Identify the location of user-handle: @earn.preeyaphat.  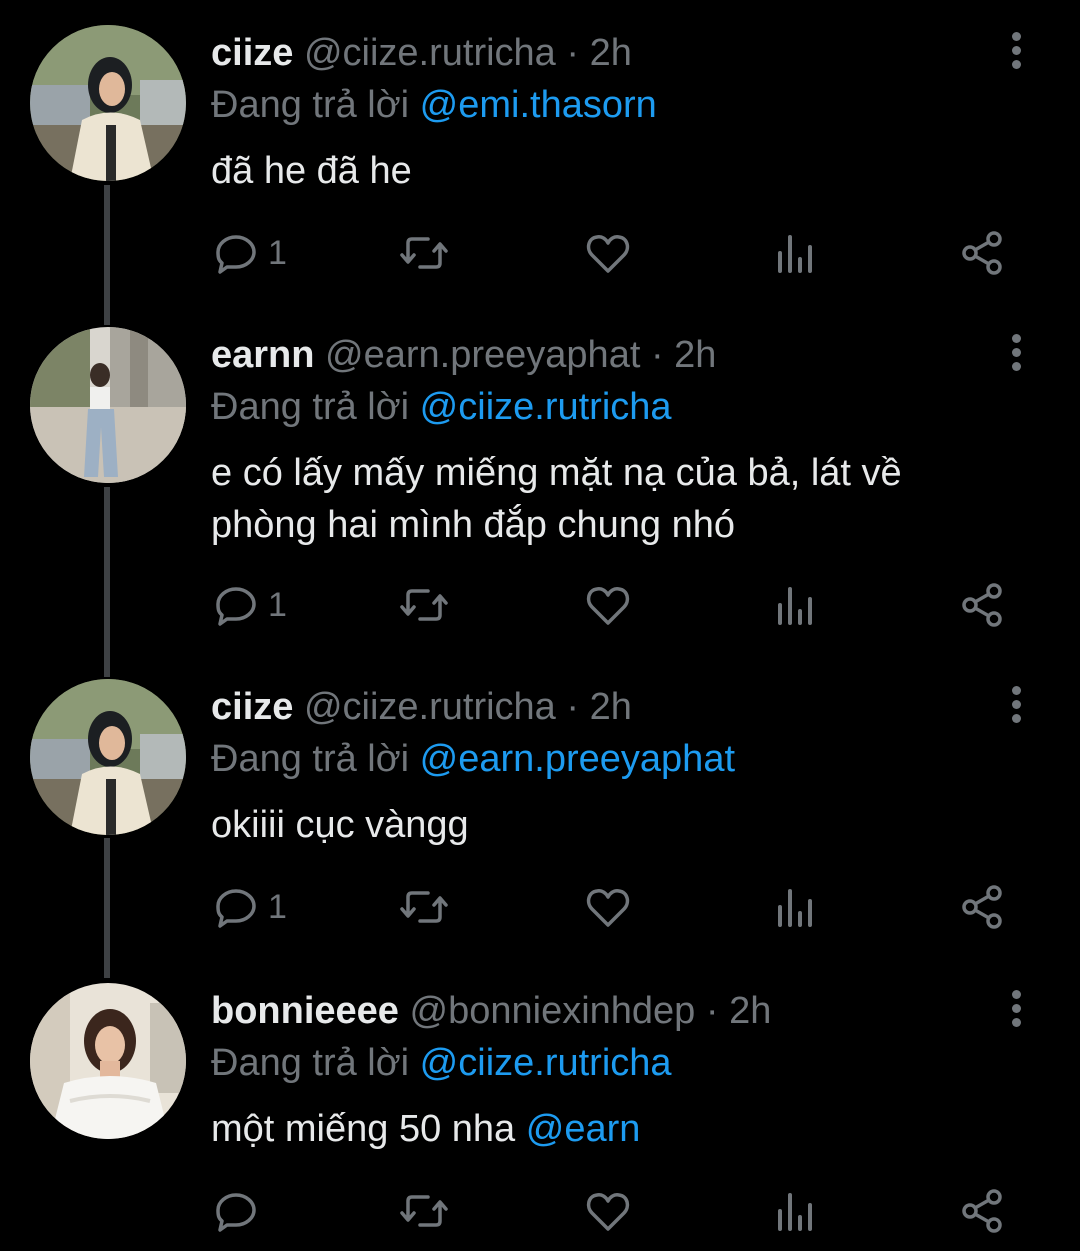
(482, 355).